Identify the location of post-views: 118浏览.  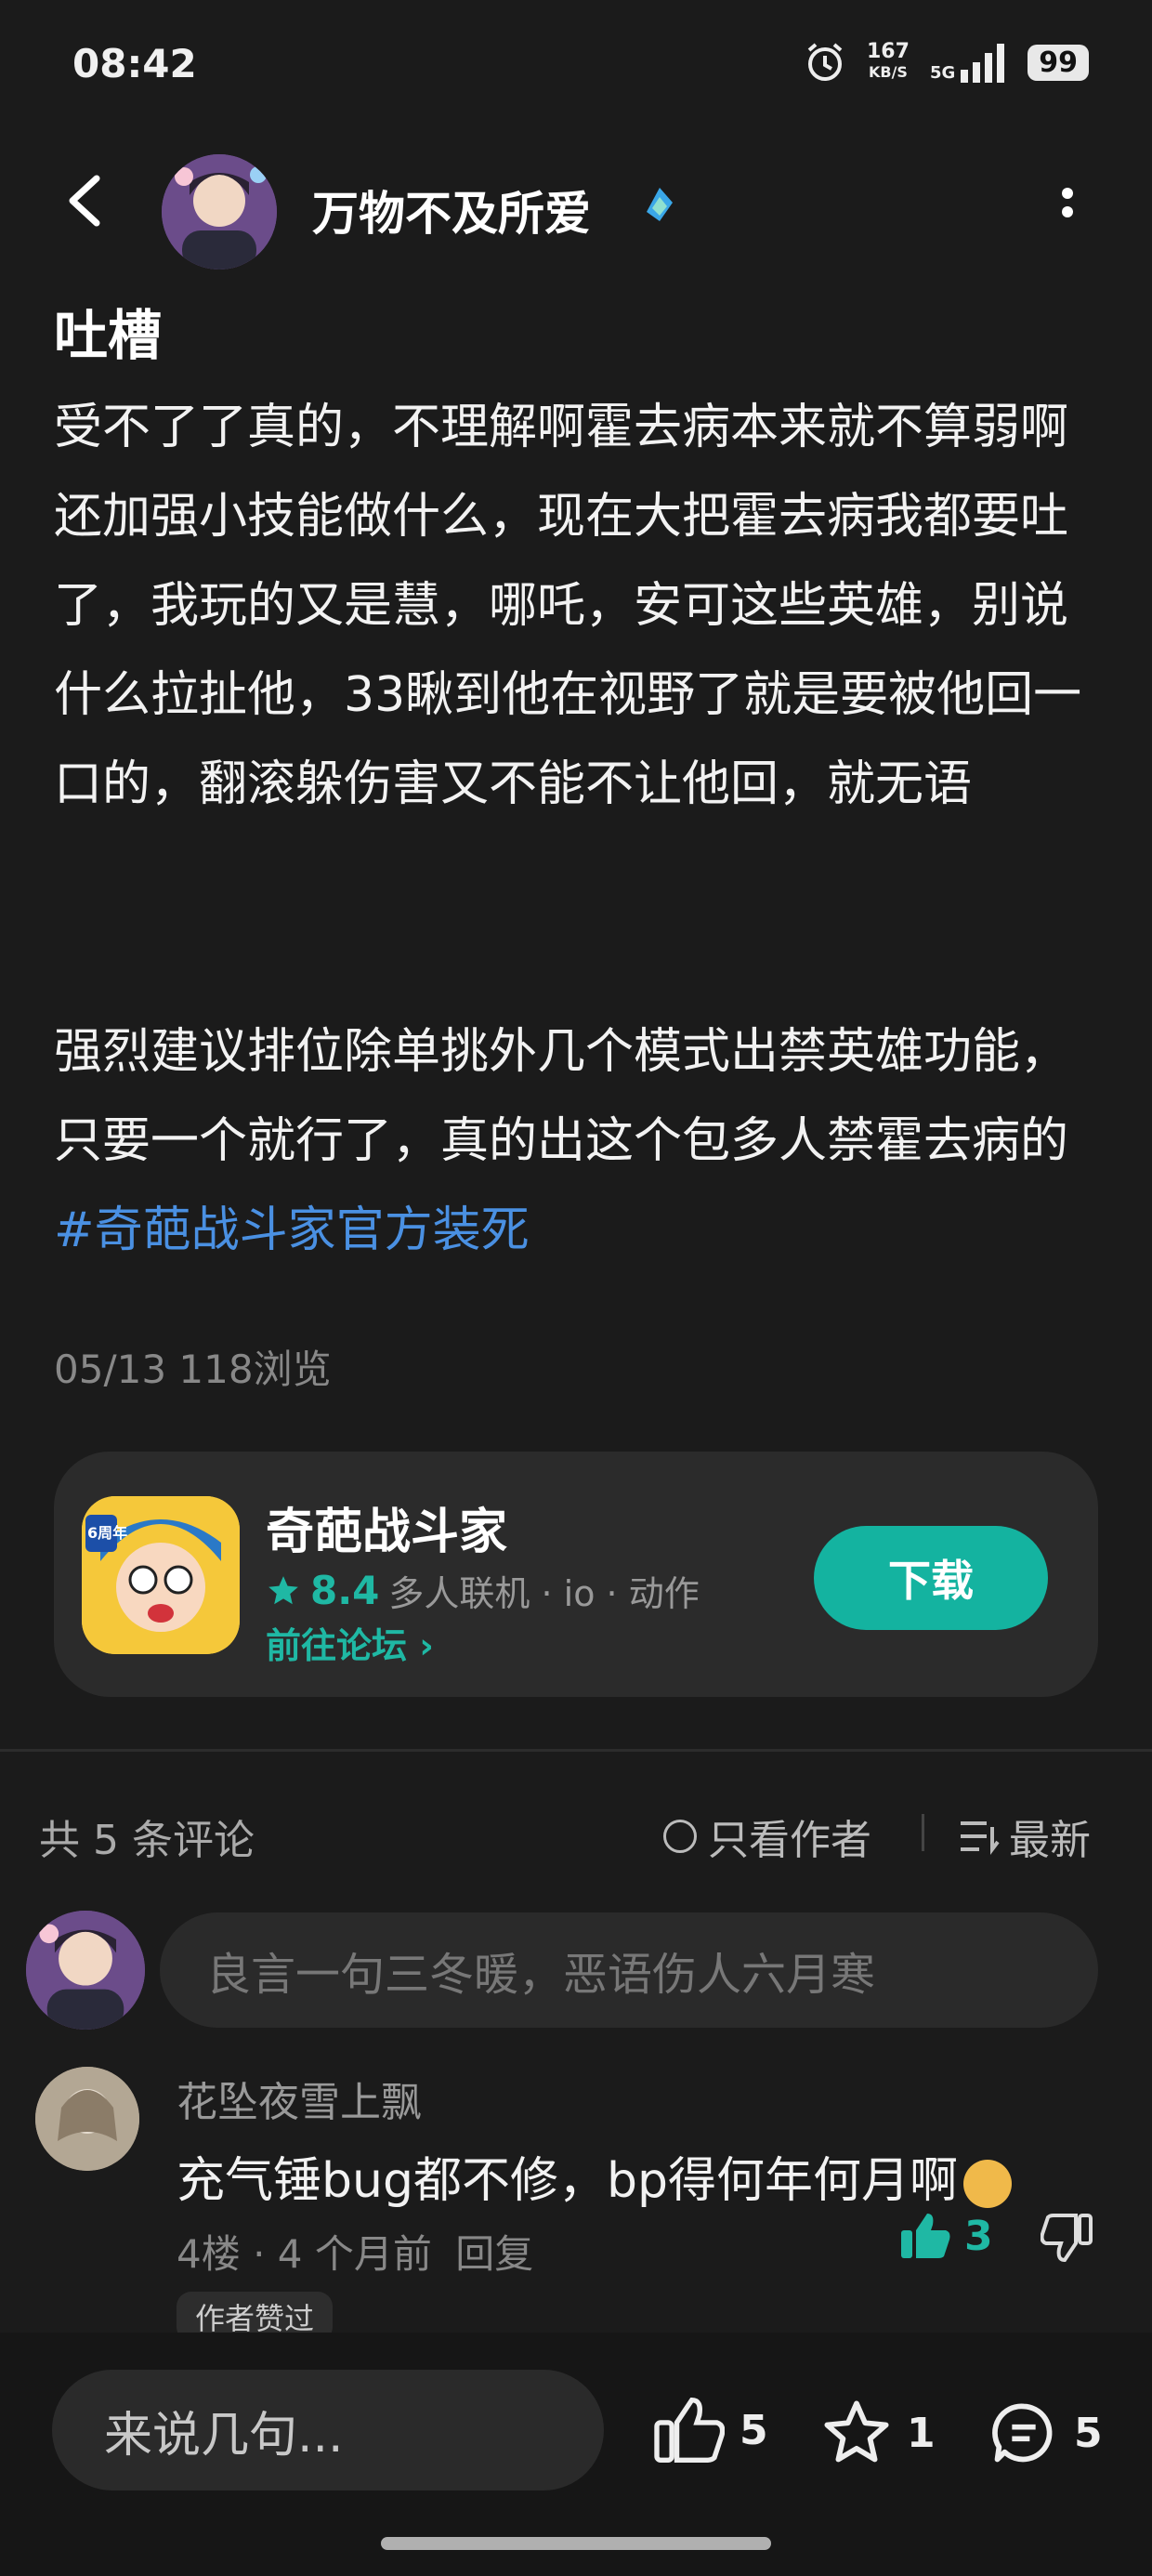
(255, 1369).